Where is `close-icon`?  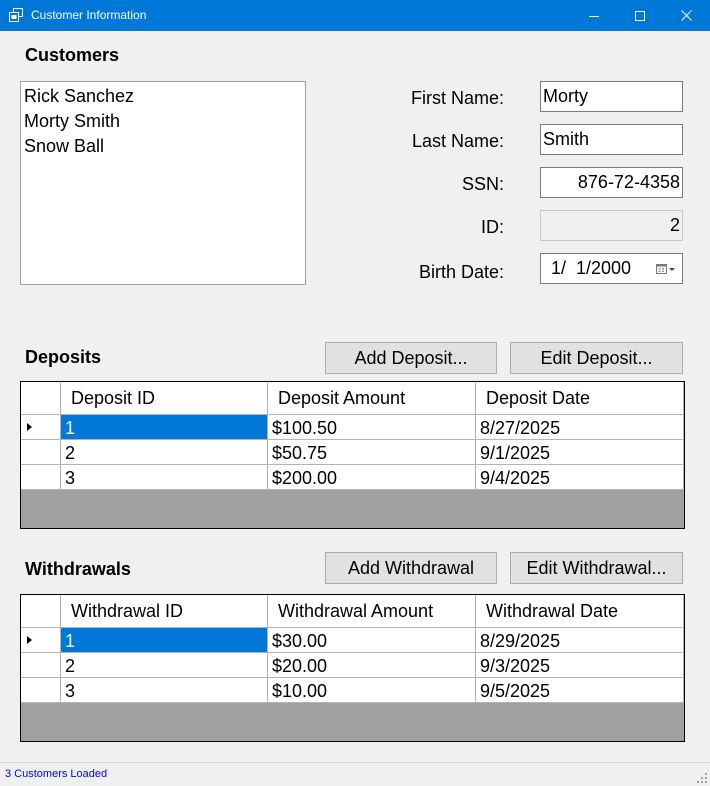 close-icon is located at coordinates (686, 15).